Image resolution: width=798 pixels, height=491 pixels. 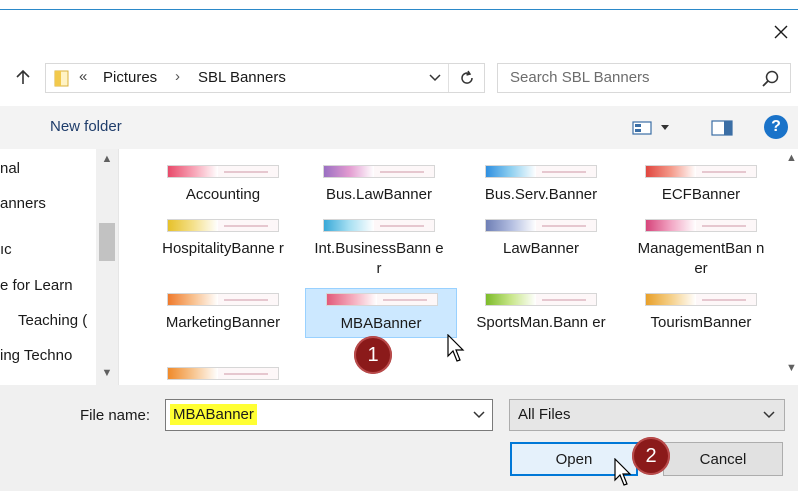 What do you see at coordinates (107, 242) in the screenshot?
I see `scrollbar-thumb` at bounding box center [107, 242].